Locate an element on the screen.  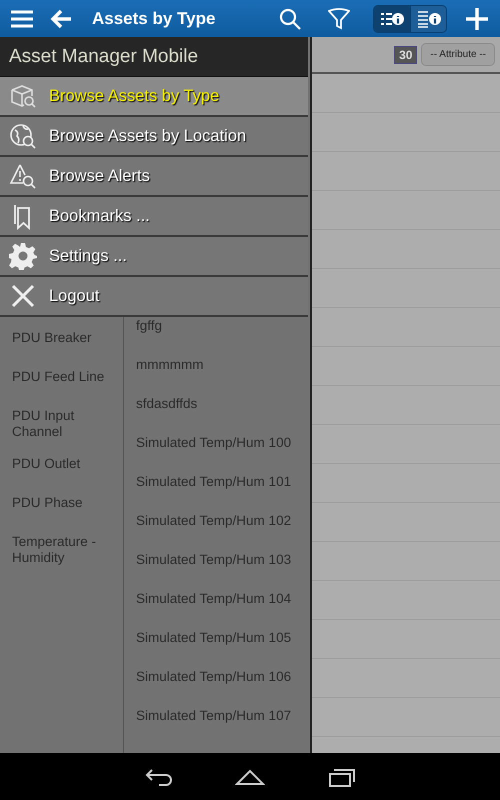
back-icon is located at coordinates (158, 776).